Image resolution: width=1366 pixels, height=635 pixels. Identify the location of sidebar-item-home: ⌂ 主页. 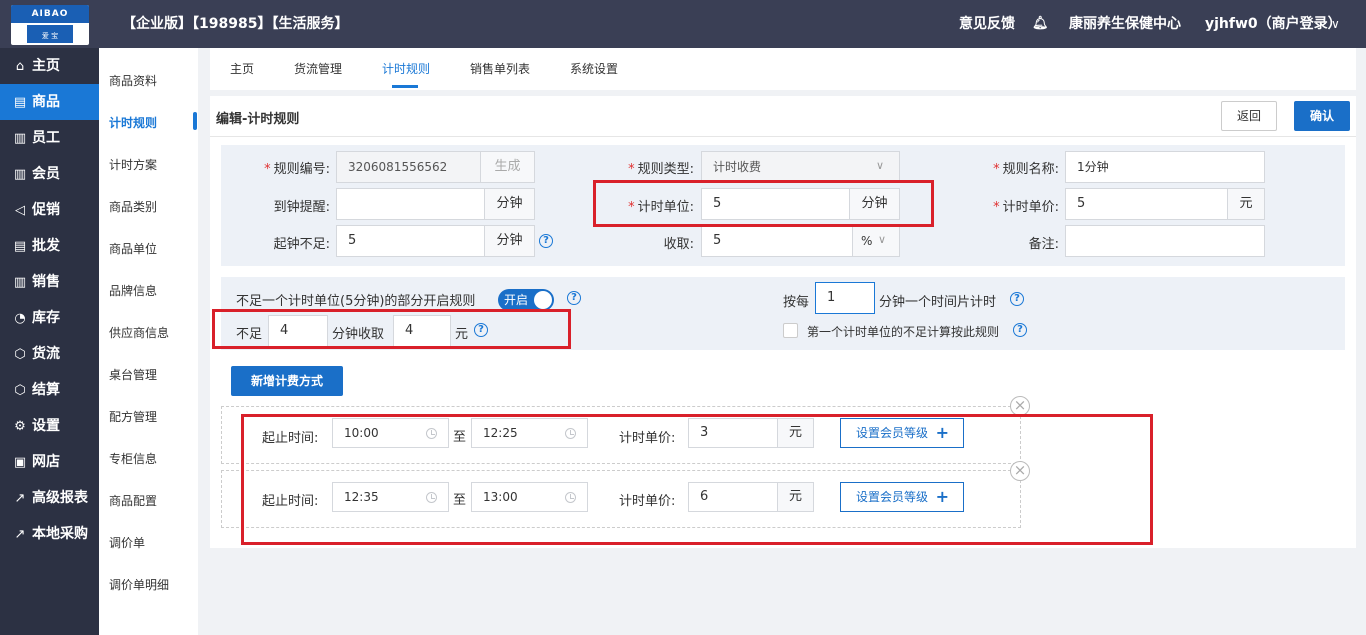
(49, 66).